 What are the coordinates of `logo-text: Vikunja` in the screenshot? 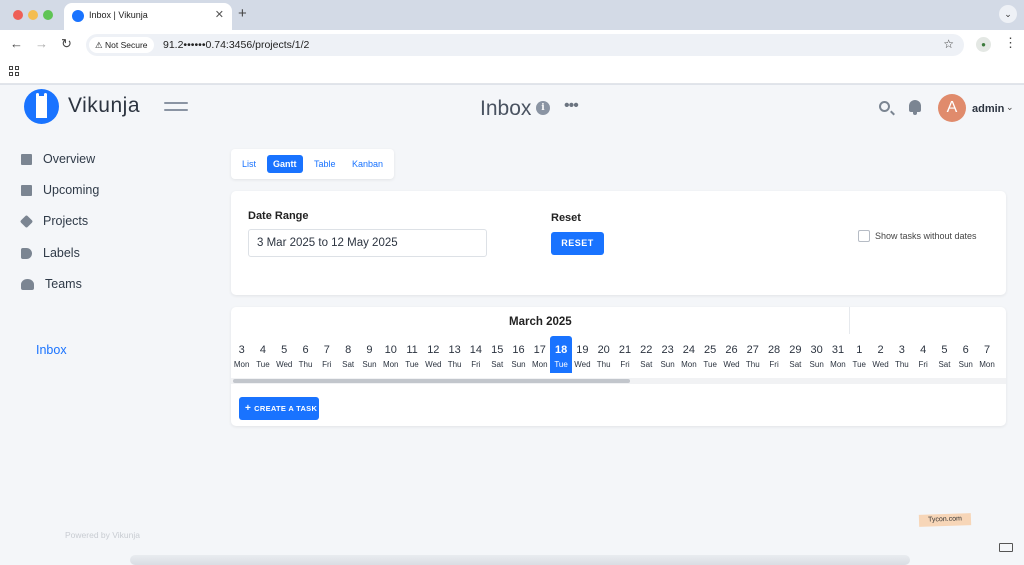 It's located at (104, 106).